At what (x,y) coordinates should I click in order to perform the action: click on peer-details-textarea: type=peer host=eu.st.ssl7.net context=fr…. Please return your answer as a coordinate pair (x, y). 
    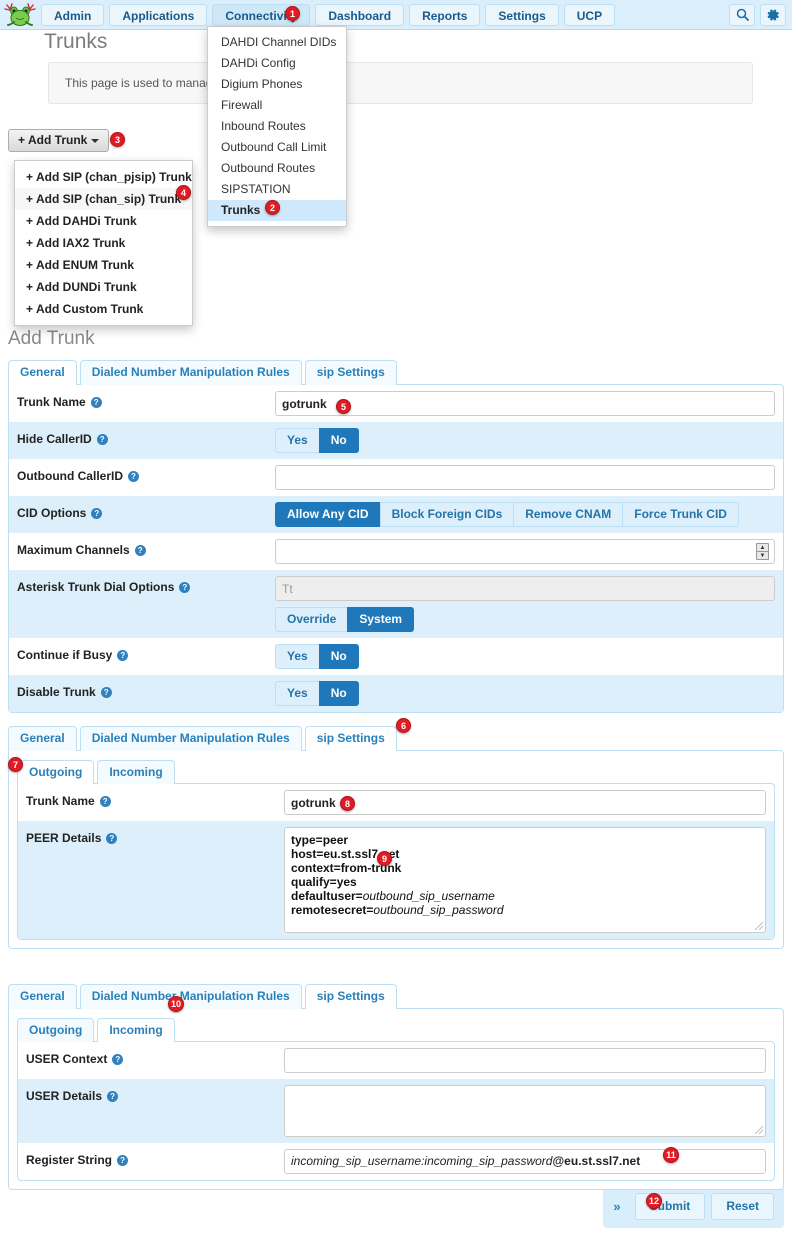
    Looking at the image, I should click on (525, 880).